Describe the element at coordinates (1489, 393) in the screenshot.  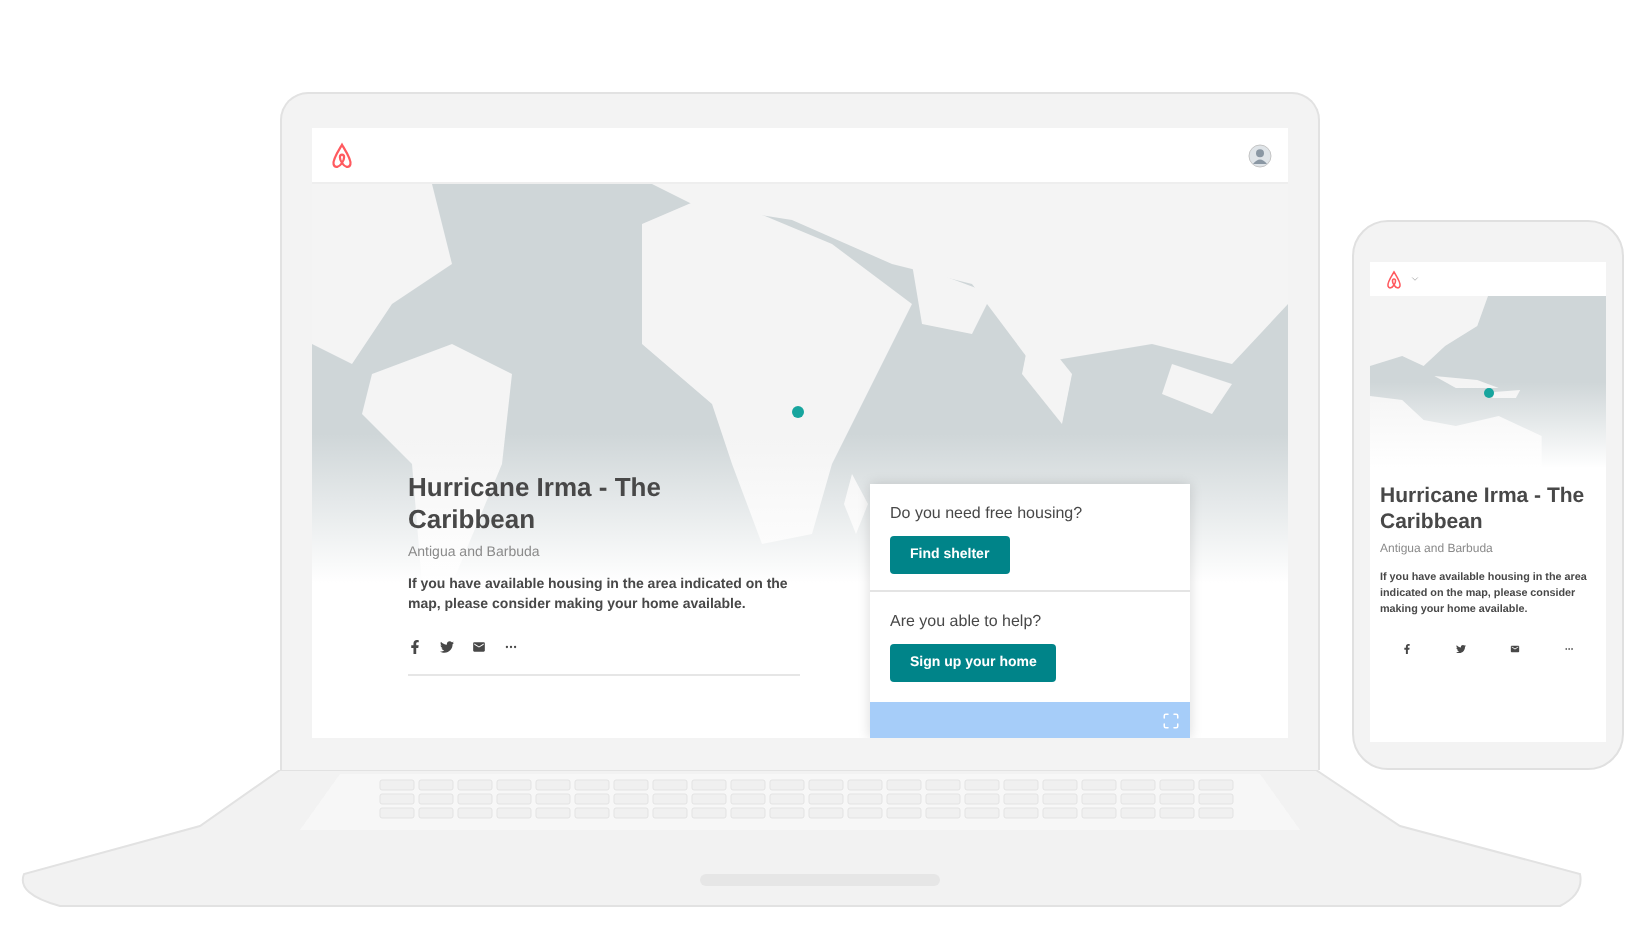
I see `map-pin` at that location.